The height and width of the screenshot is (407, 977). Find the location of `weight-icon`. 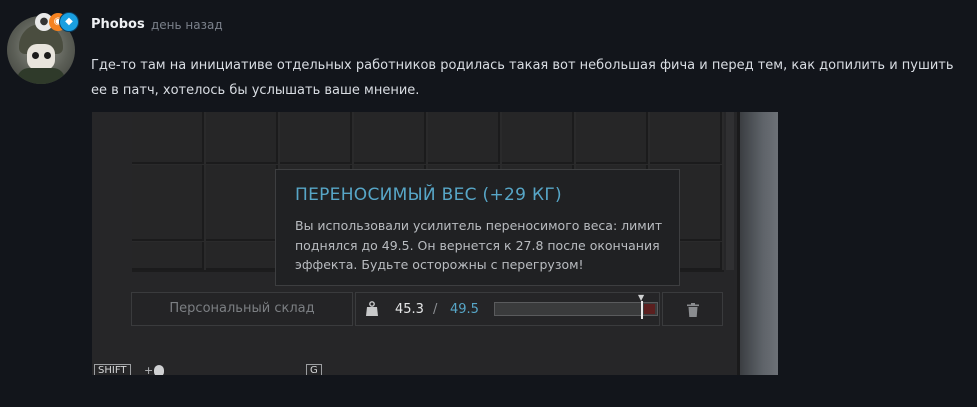

weight-icon is located at coordinates (372, 308).